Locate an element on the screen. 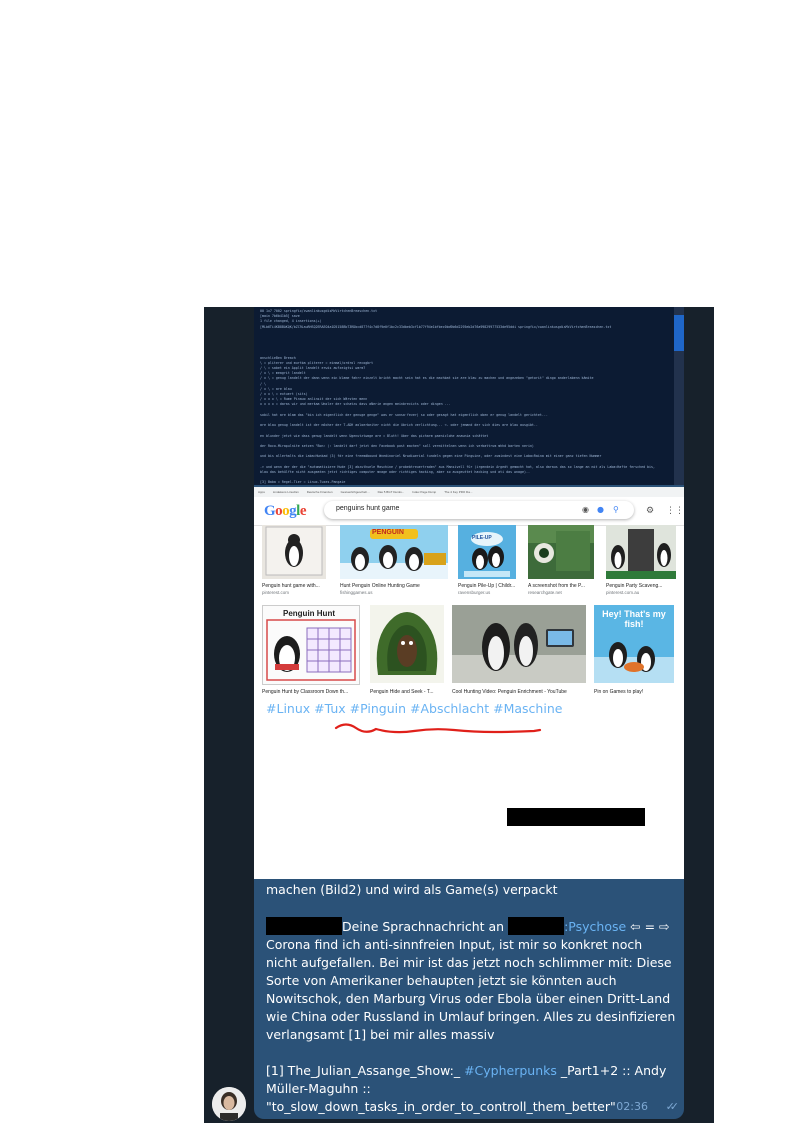  image-title: Hunt Penguin Online Hunting Game is located at coordinates (380, 586).